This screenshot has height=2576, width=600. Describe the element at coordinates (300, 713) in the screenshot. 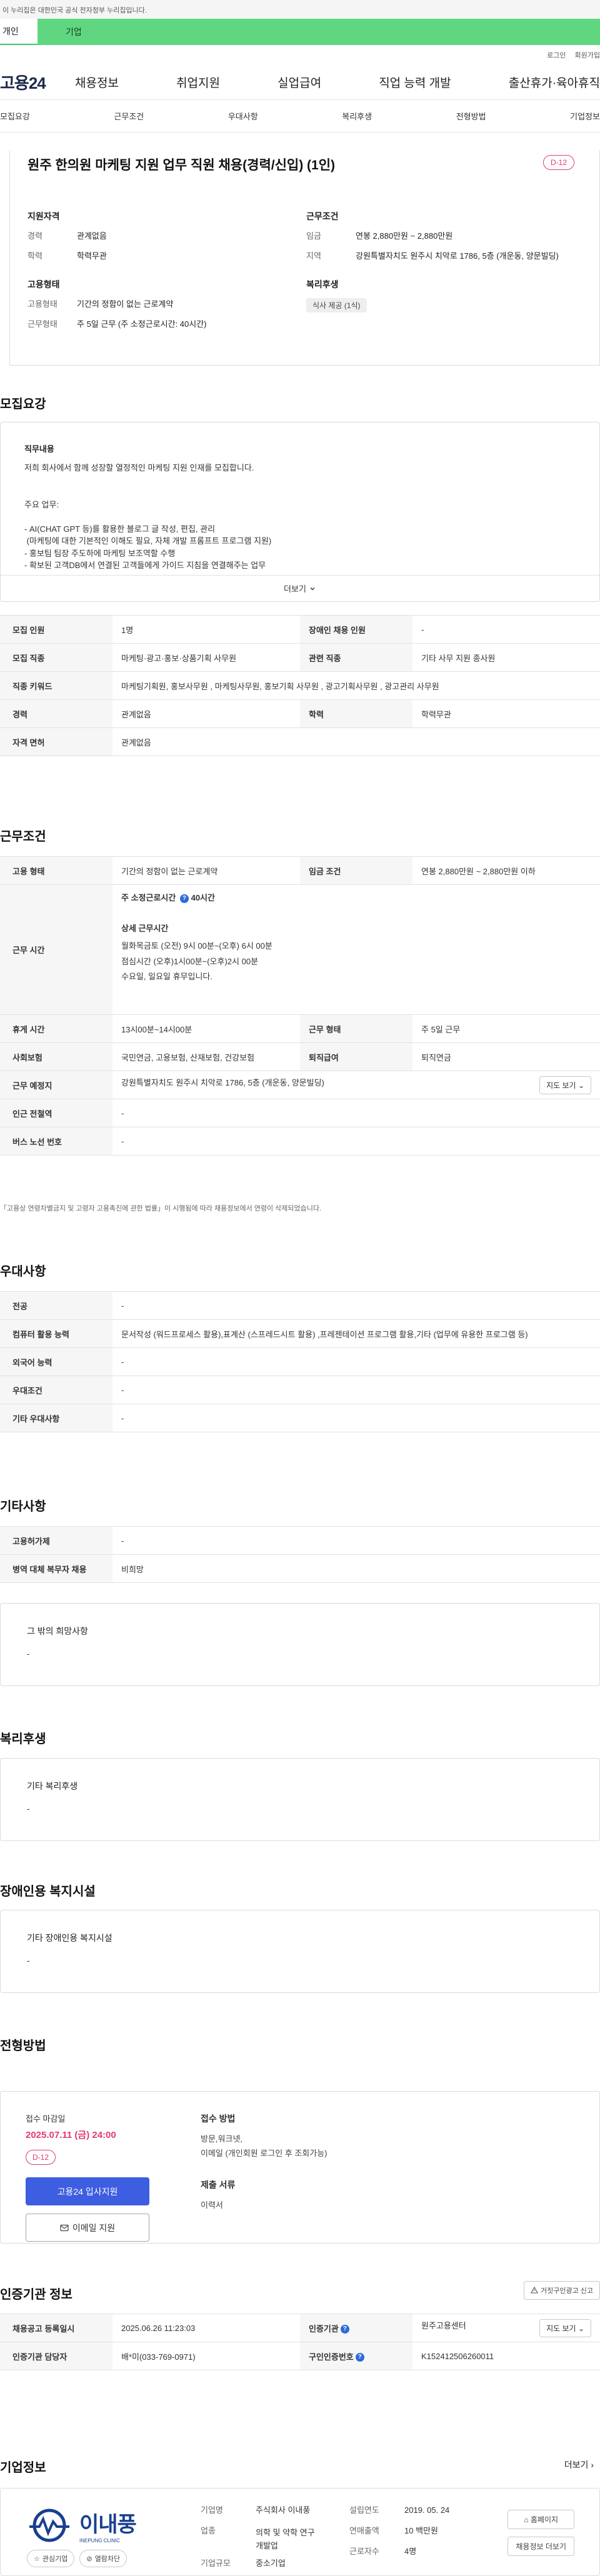

I see `table-row: 경력 관계없음 학력 학력무관` at that location.